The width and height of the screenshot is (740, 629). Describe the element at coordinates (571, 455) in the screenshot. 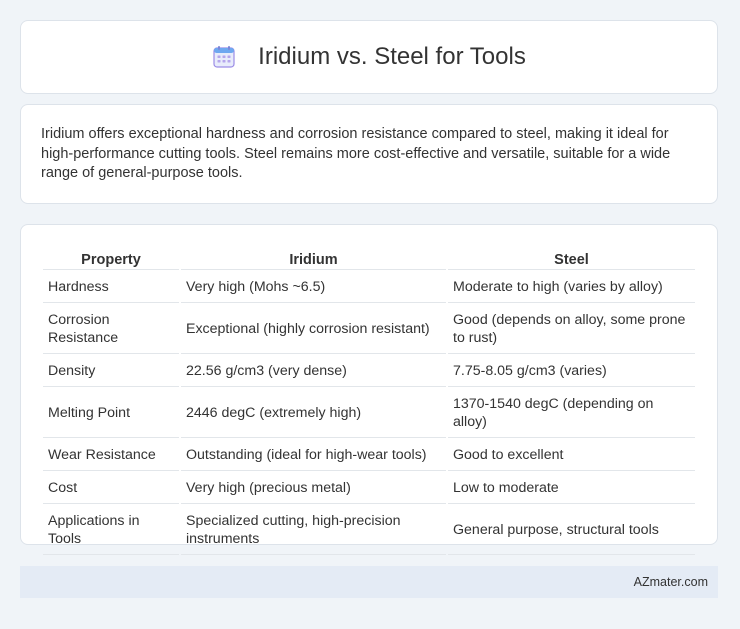

I see `row-steel: Good to excellent` at that location.